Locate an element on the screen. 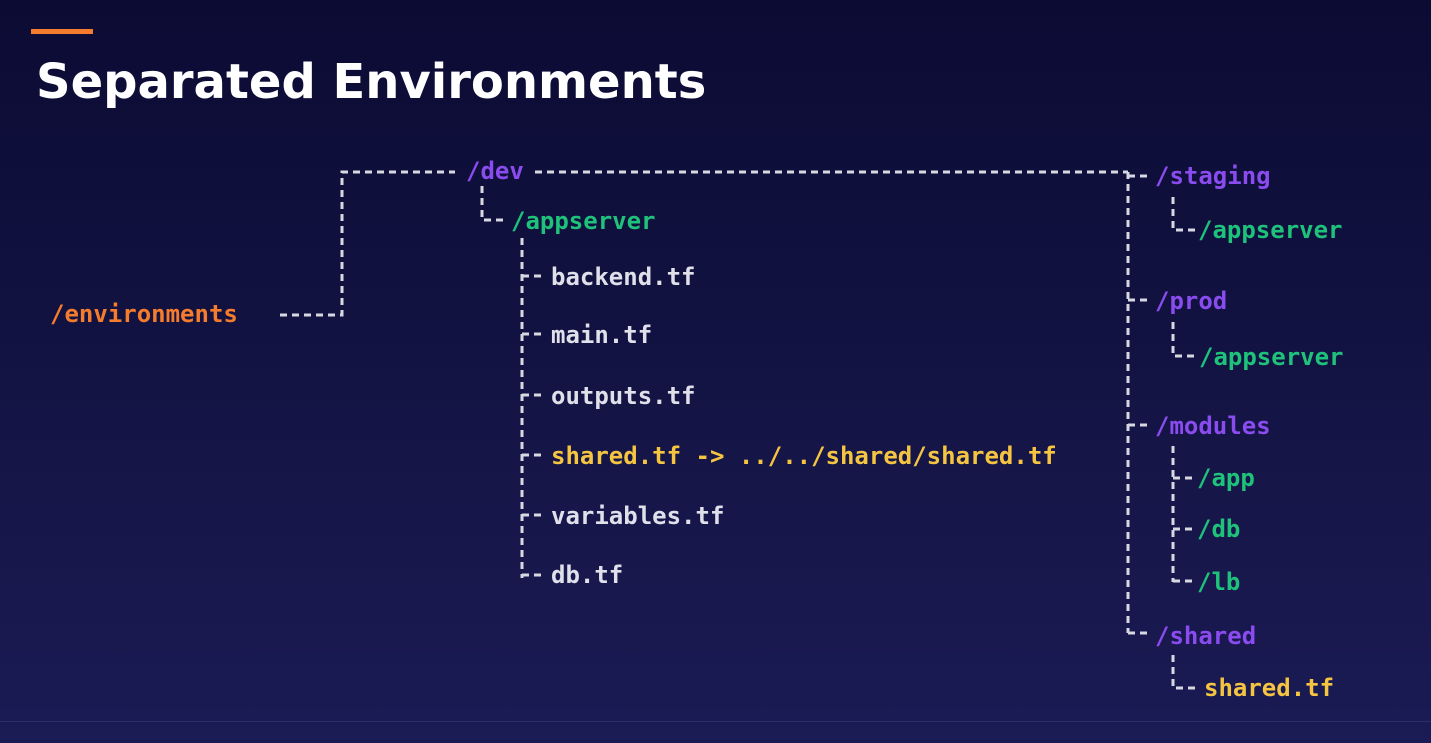 The image size is (1431, 743). file-db: db.tf is located at coordinates (587, 575).